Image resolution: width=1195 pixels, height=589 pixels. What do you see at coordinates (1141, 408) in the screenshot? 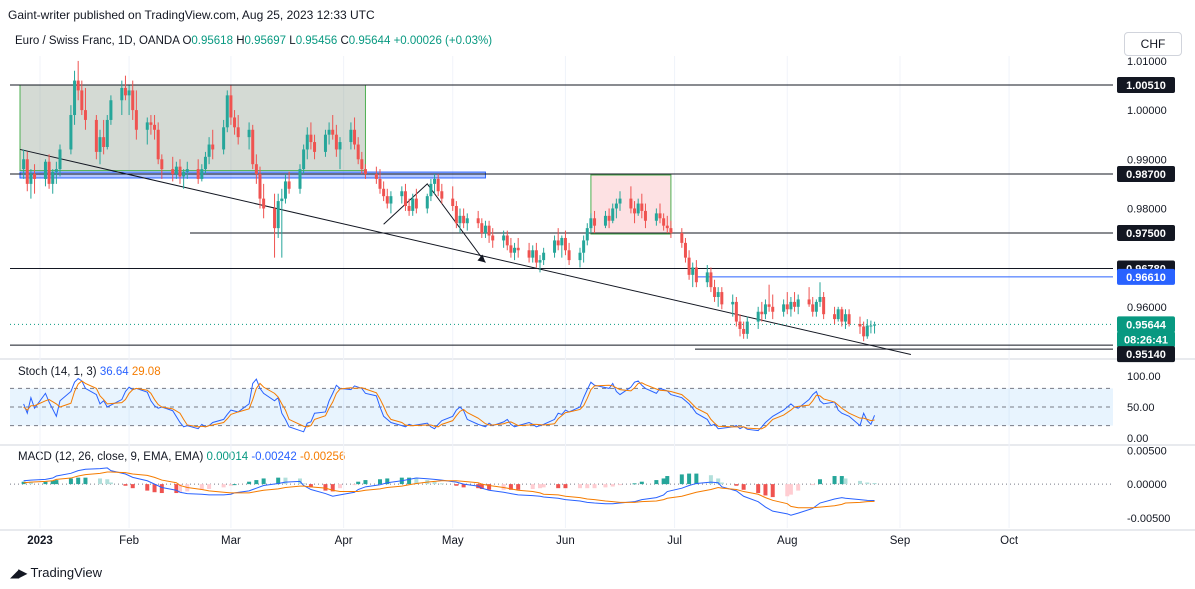
I see `stoch-y-tick: 50.00` at bounding box center [1141, 408].